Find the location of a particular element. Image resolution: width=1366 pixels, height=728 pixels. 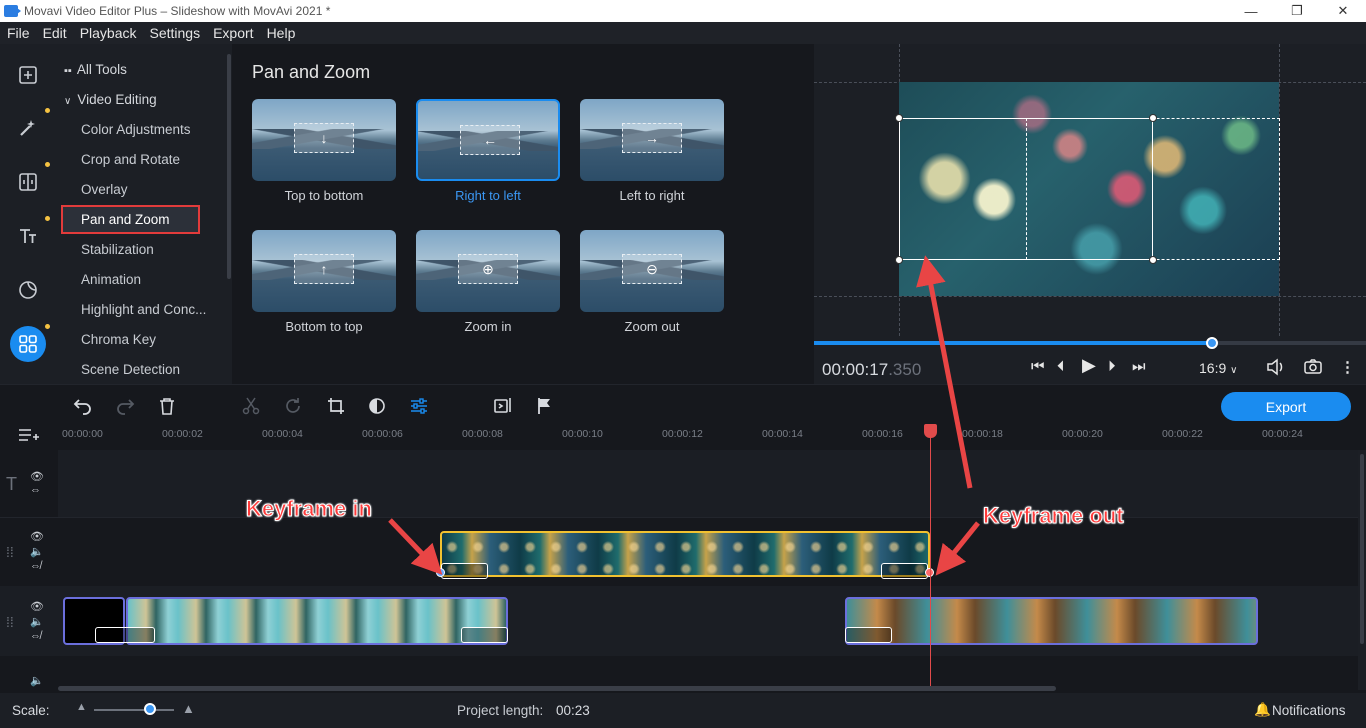

annotation-keyframe-in: Keyframe in is located at coordinates (309, 509).